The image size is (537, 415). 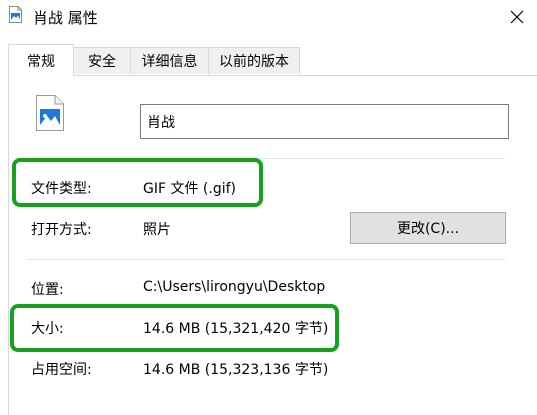 I want to click on size-on-disk-value: 14.6 MB (15,323,136 字节), so click(x=236, y=370).